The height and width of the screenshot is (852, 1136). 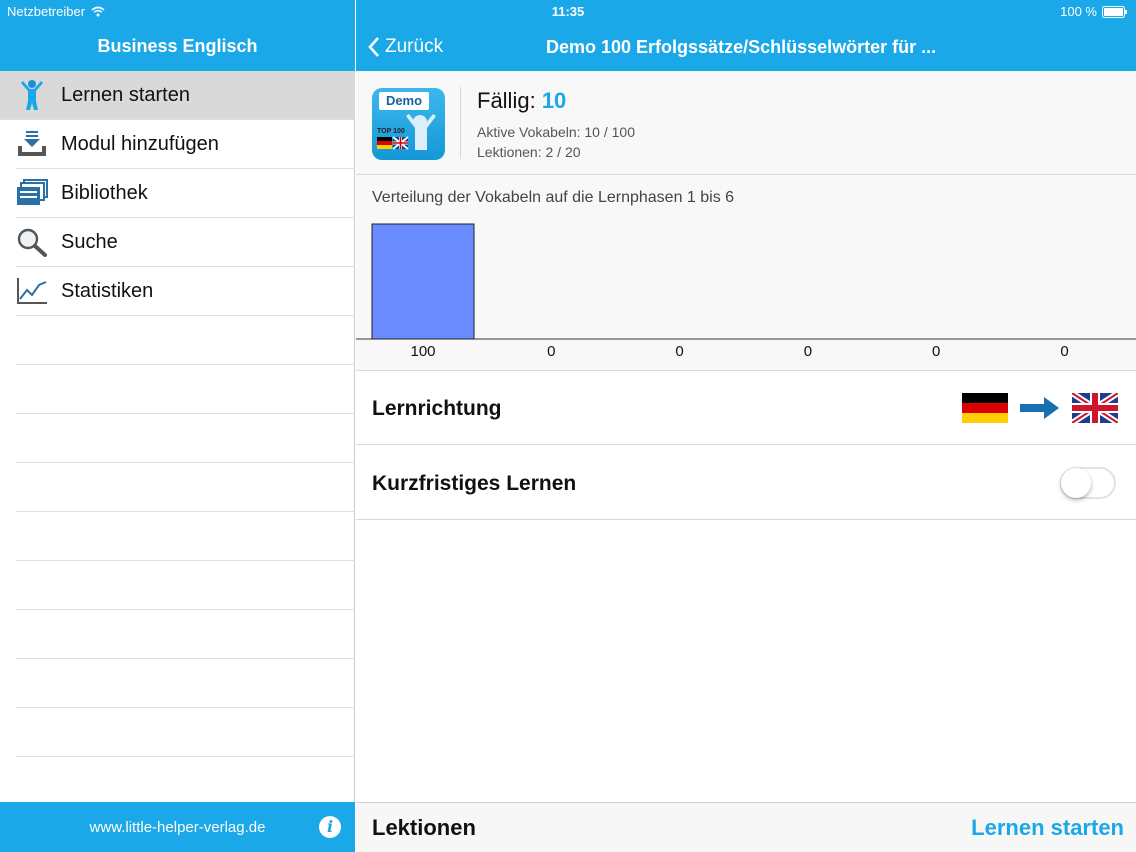 What do you see at coordinates (32, 242) in the screenshot?
I see `magnifier-icon` at bounding box center [32, 242].